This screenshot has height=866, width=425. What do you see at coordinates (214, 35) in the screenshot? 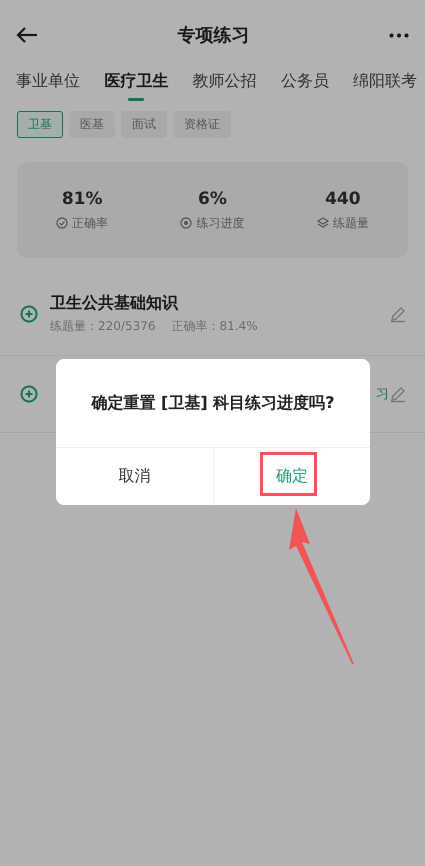
I see `page-title: 专项练习` at bounding box center [214, 35].